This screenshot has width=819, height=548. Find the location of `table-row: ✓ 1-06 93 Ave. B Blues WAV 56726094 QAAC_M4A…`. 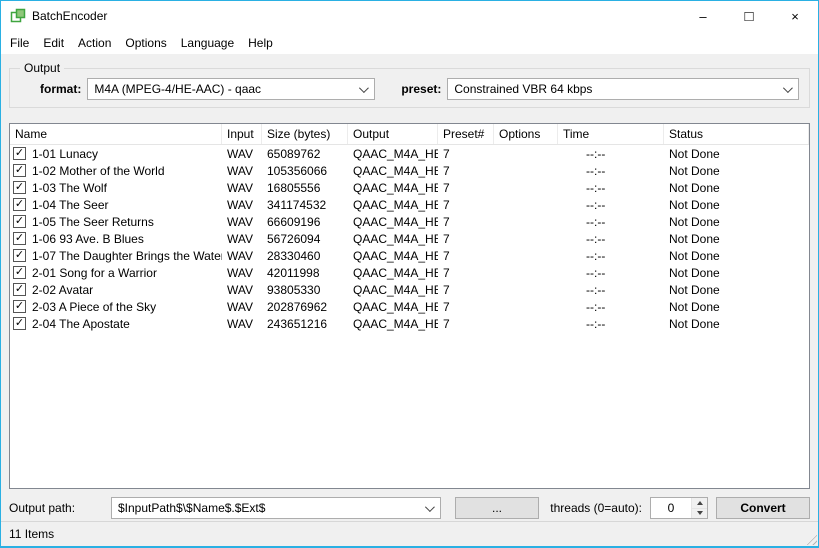

table-row: ✓ 1-06 93 Ave. B Blues WAV 56726094 QAAC_M4A… is located at coordinates (409, 238).